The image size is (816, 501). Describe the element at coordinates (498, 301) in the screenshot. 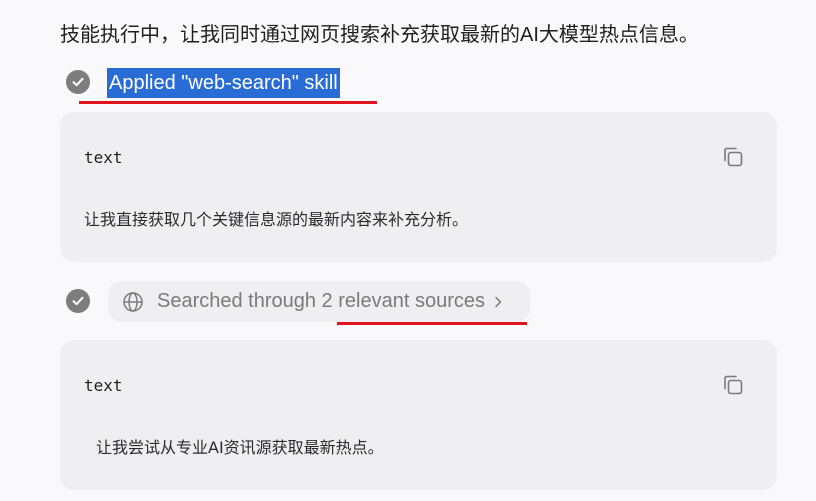

I see `chevron-right-icon` at that location.